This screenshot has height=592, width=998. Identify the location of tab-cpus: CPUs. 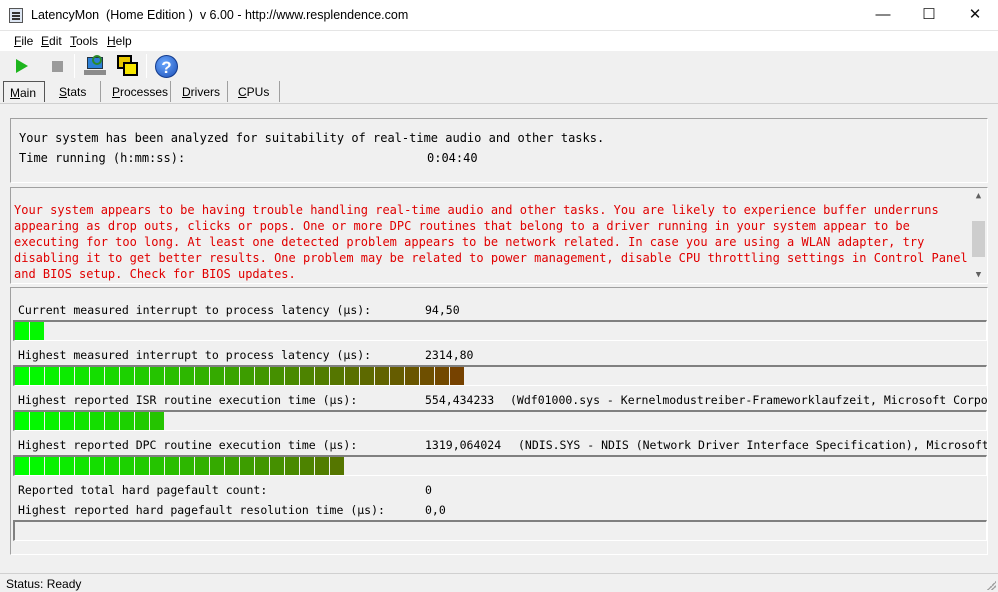
(256, 91).